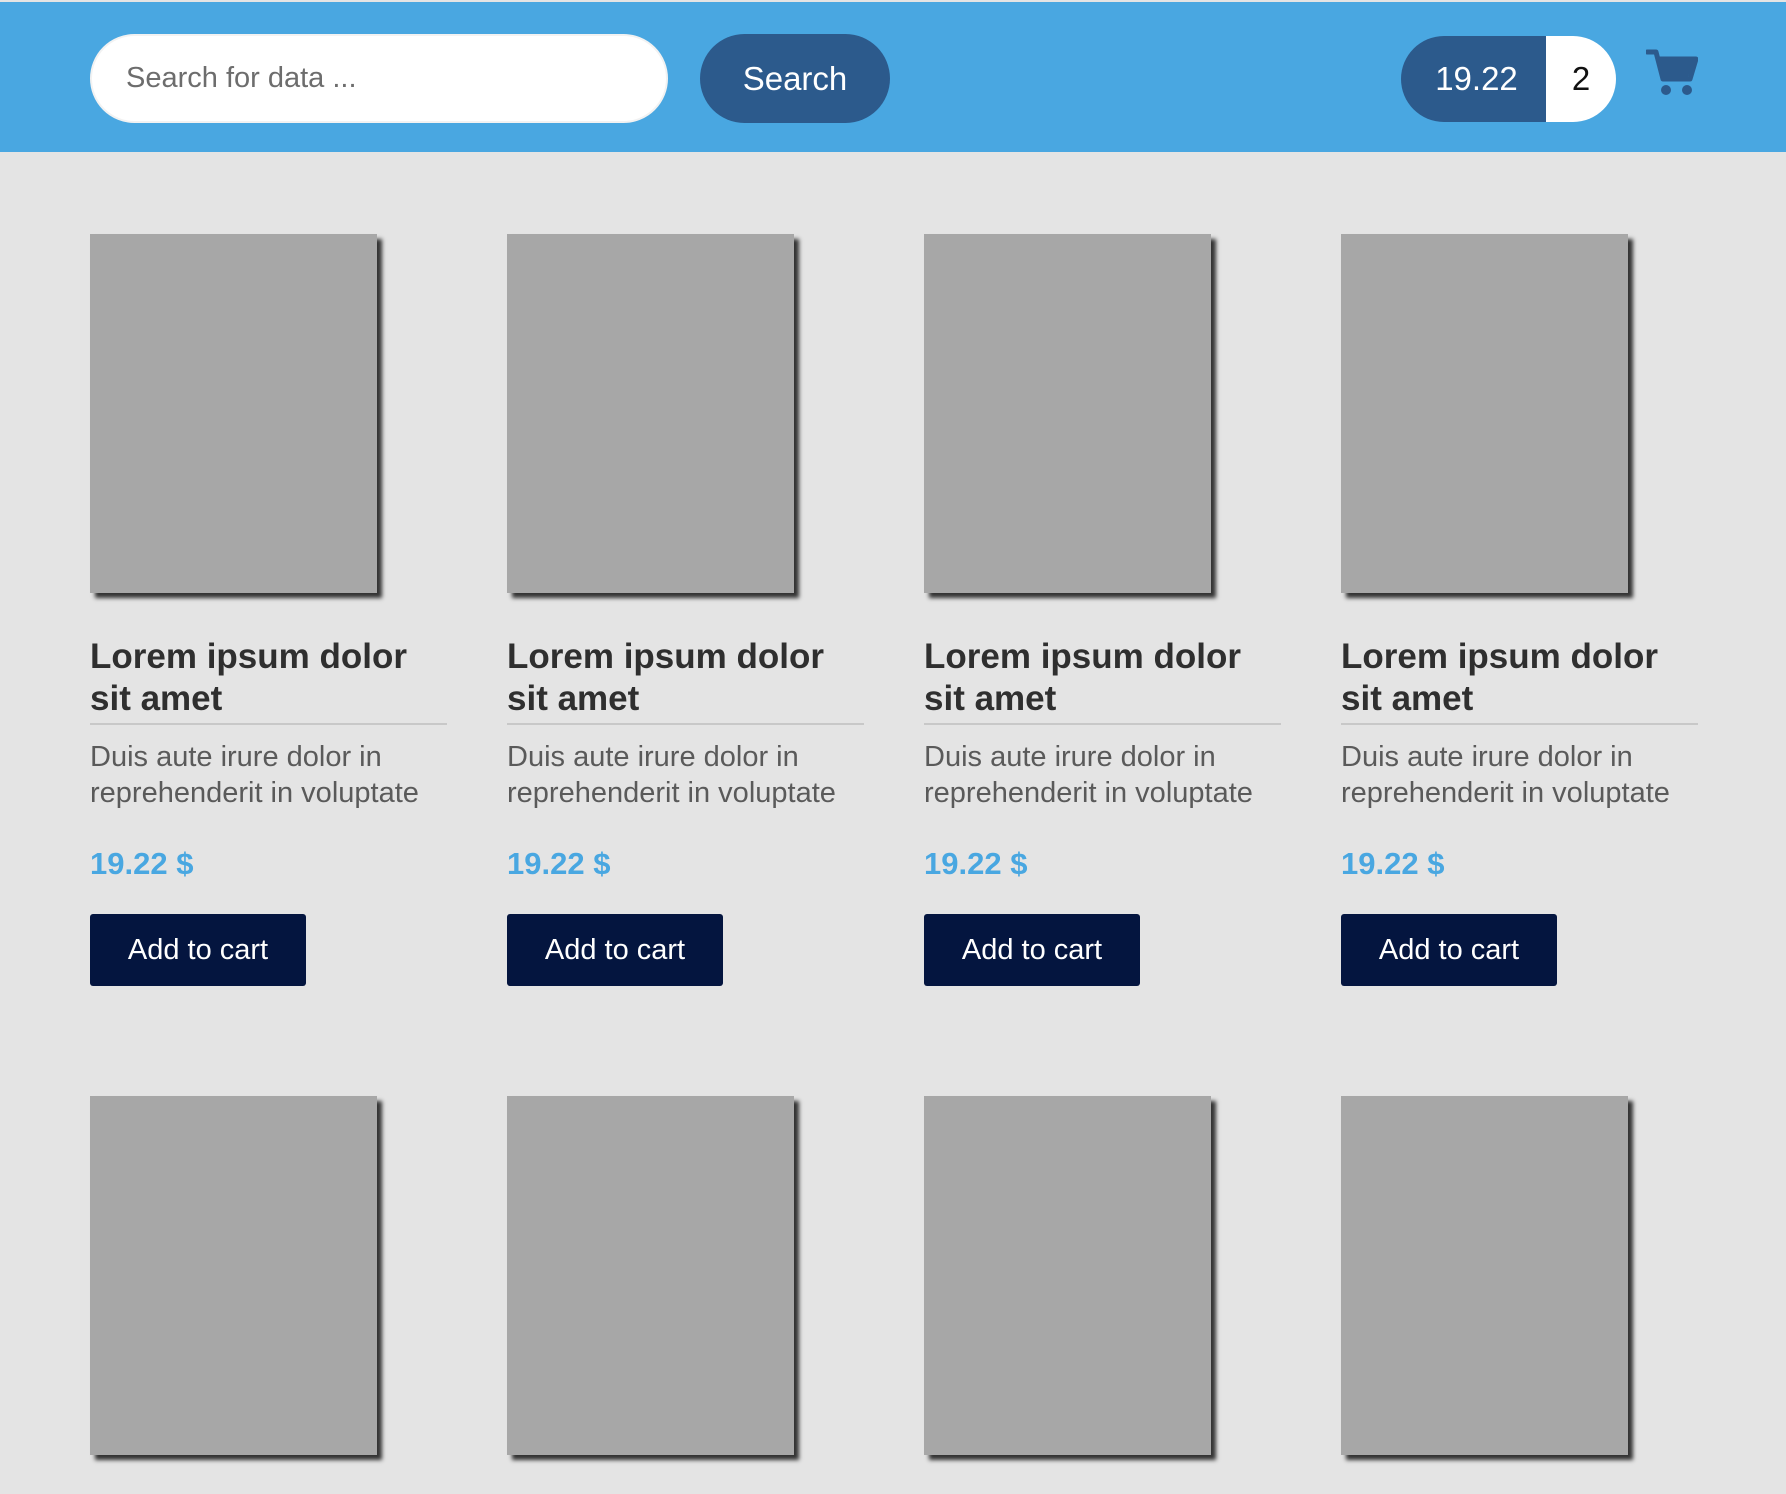  I want to click on search-button: Search, so click(795, 78).